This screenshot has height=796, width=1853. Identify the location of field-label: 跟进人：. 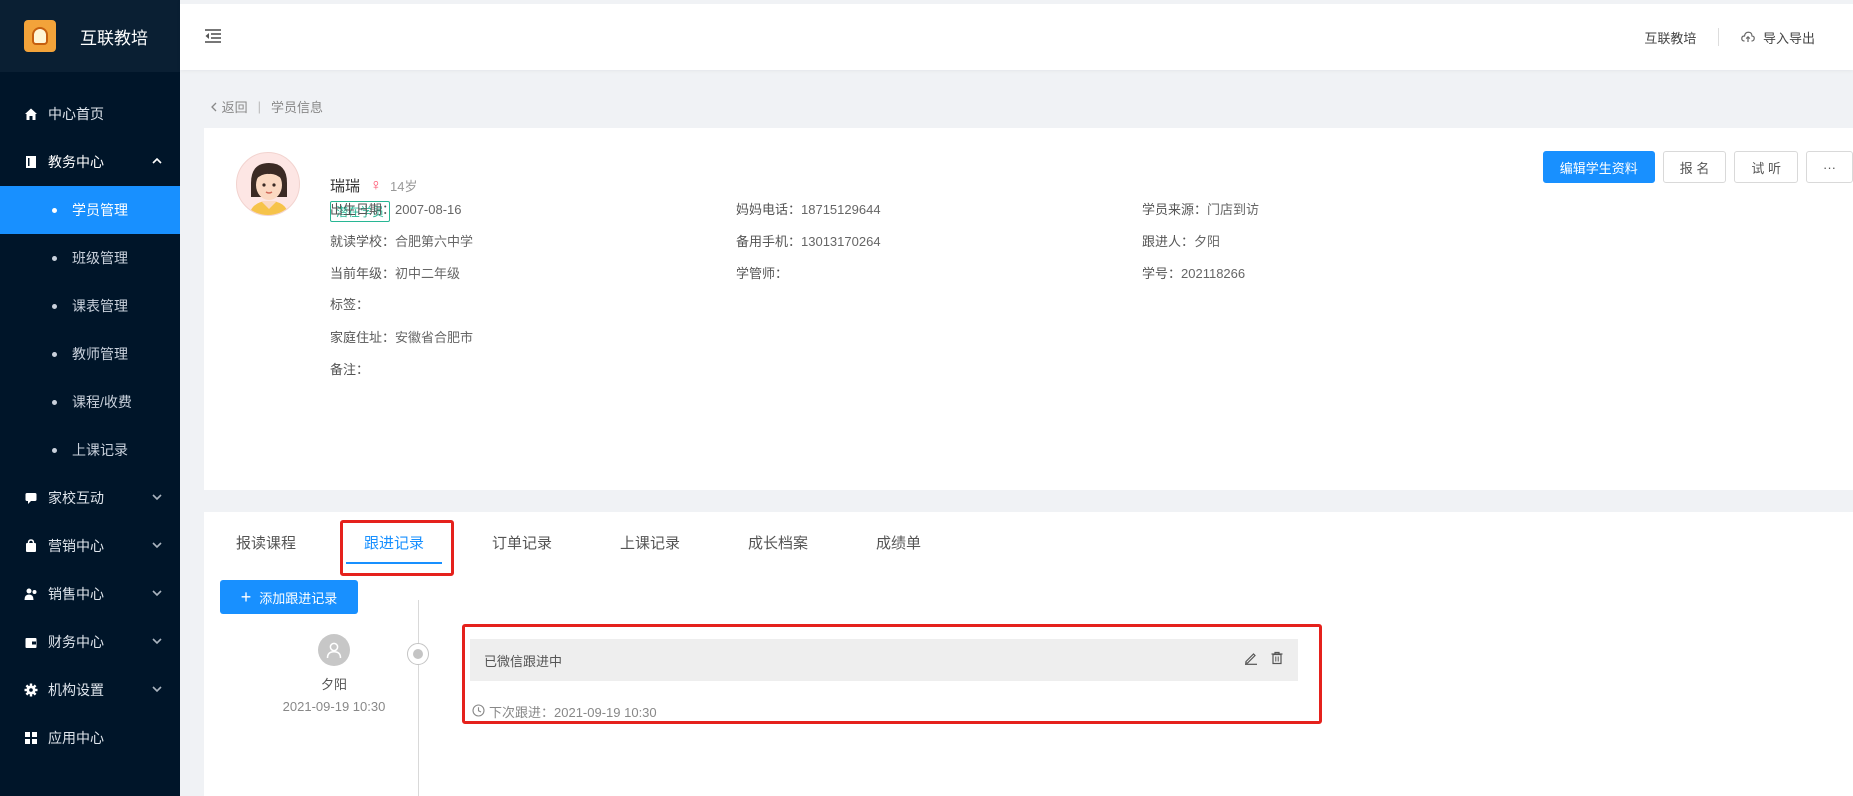
(1168, 241).